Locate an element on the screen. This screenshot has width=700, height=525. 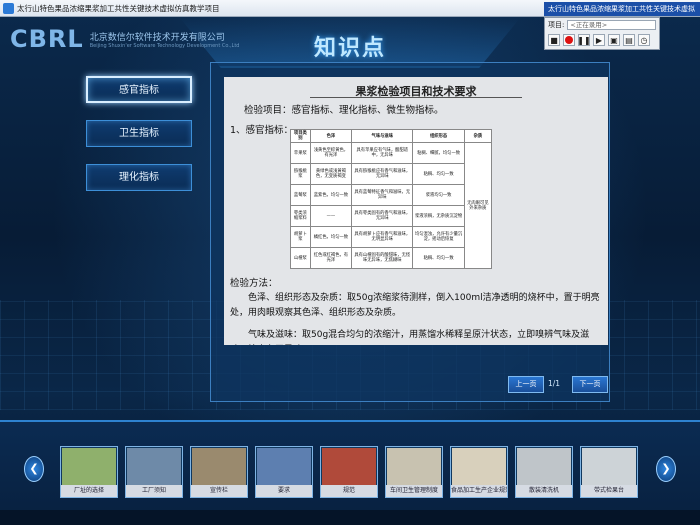
table-cell: 具有枣类固有的香气和滋味，无异味 is located at coordinates (382, 216).